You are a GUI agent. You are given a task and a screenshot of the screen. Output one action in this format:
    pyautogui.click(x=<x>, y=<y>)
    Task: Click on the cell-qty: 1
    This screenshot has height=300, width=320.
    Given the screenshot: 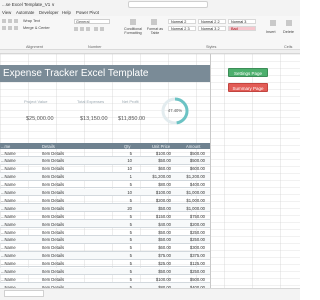 What is the action you would take?
    pyautogui.click(x=127, y=176)
    